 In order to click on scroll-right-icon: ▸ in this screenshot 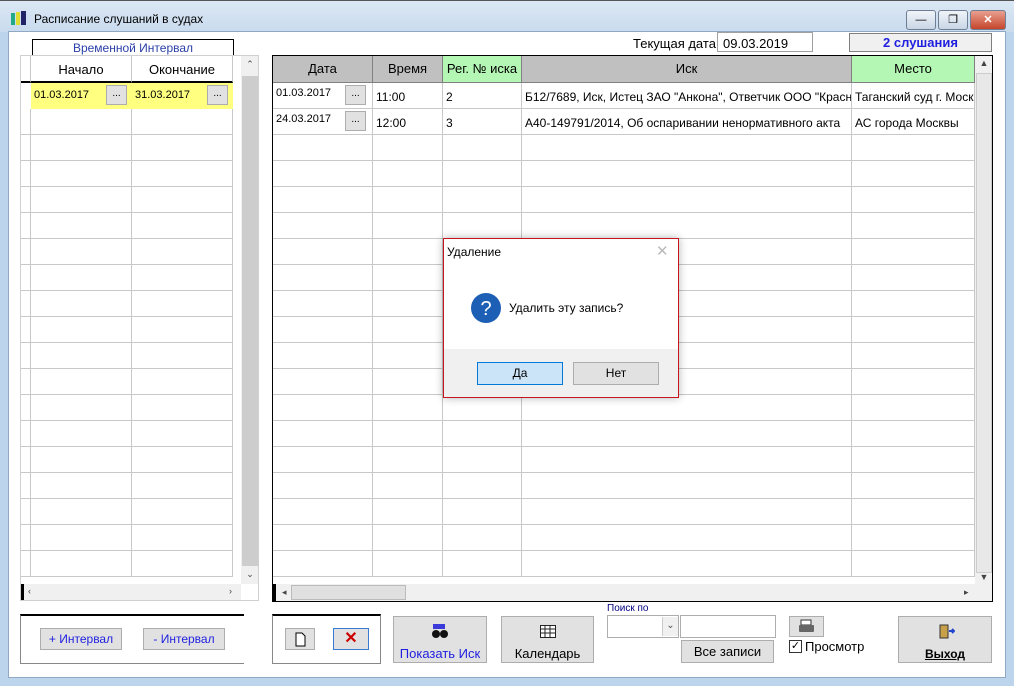, I will do `click(966, 592)`.